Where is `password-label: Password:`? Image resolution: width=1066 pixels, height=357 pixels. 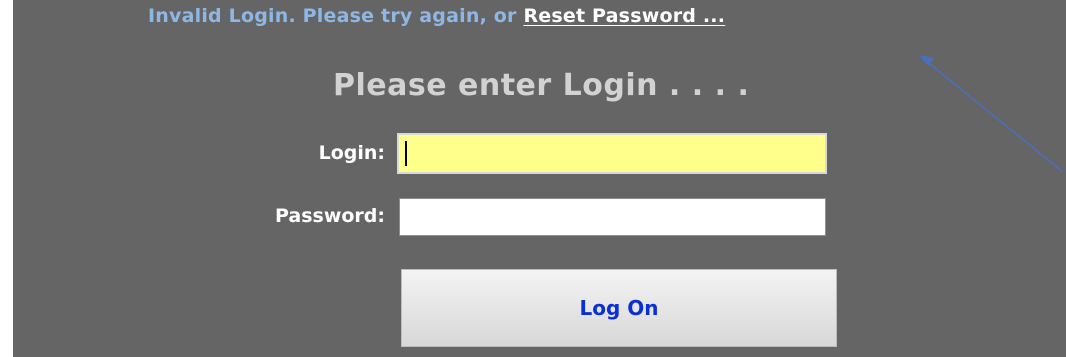 password-label: Password: is located at coordinates (329, 216).